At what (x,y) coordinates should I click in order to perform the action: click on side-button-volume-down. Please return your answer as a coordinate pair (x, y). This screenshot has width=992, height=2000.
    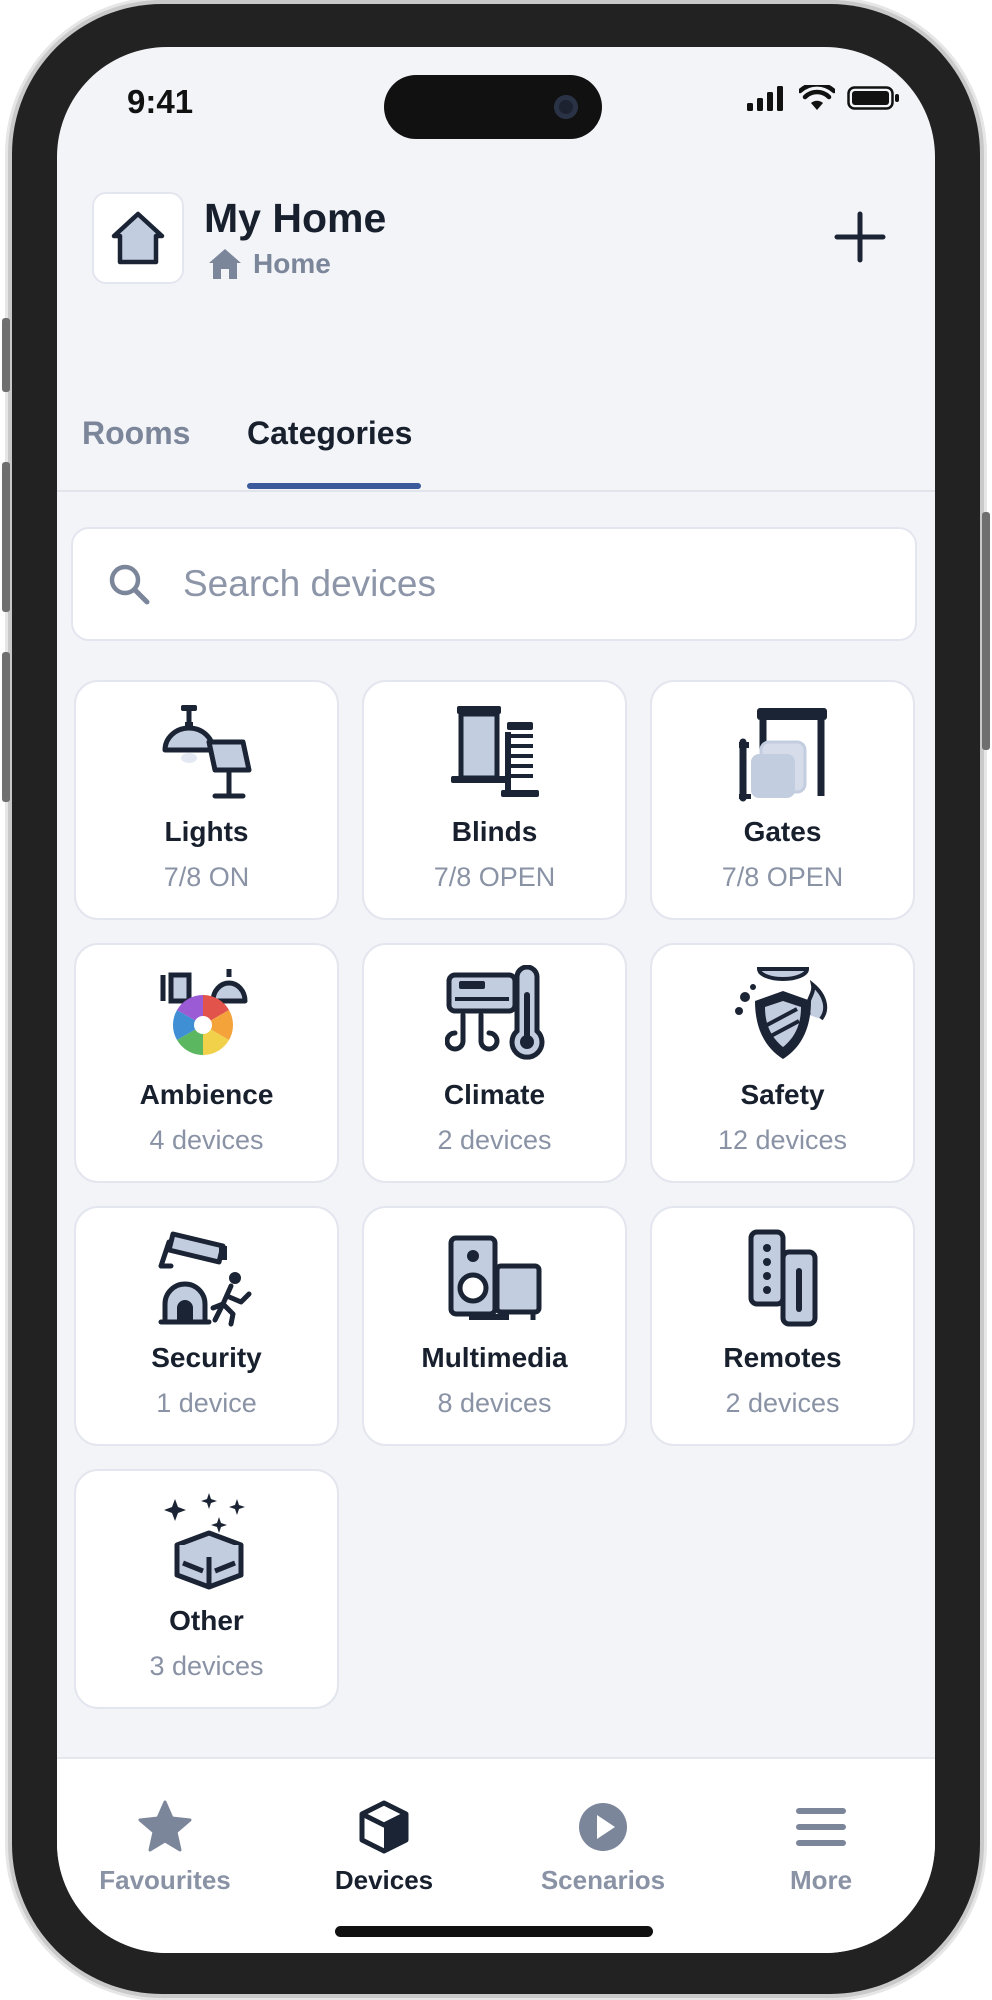
    Looking at the image, I should click on (6, 727).